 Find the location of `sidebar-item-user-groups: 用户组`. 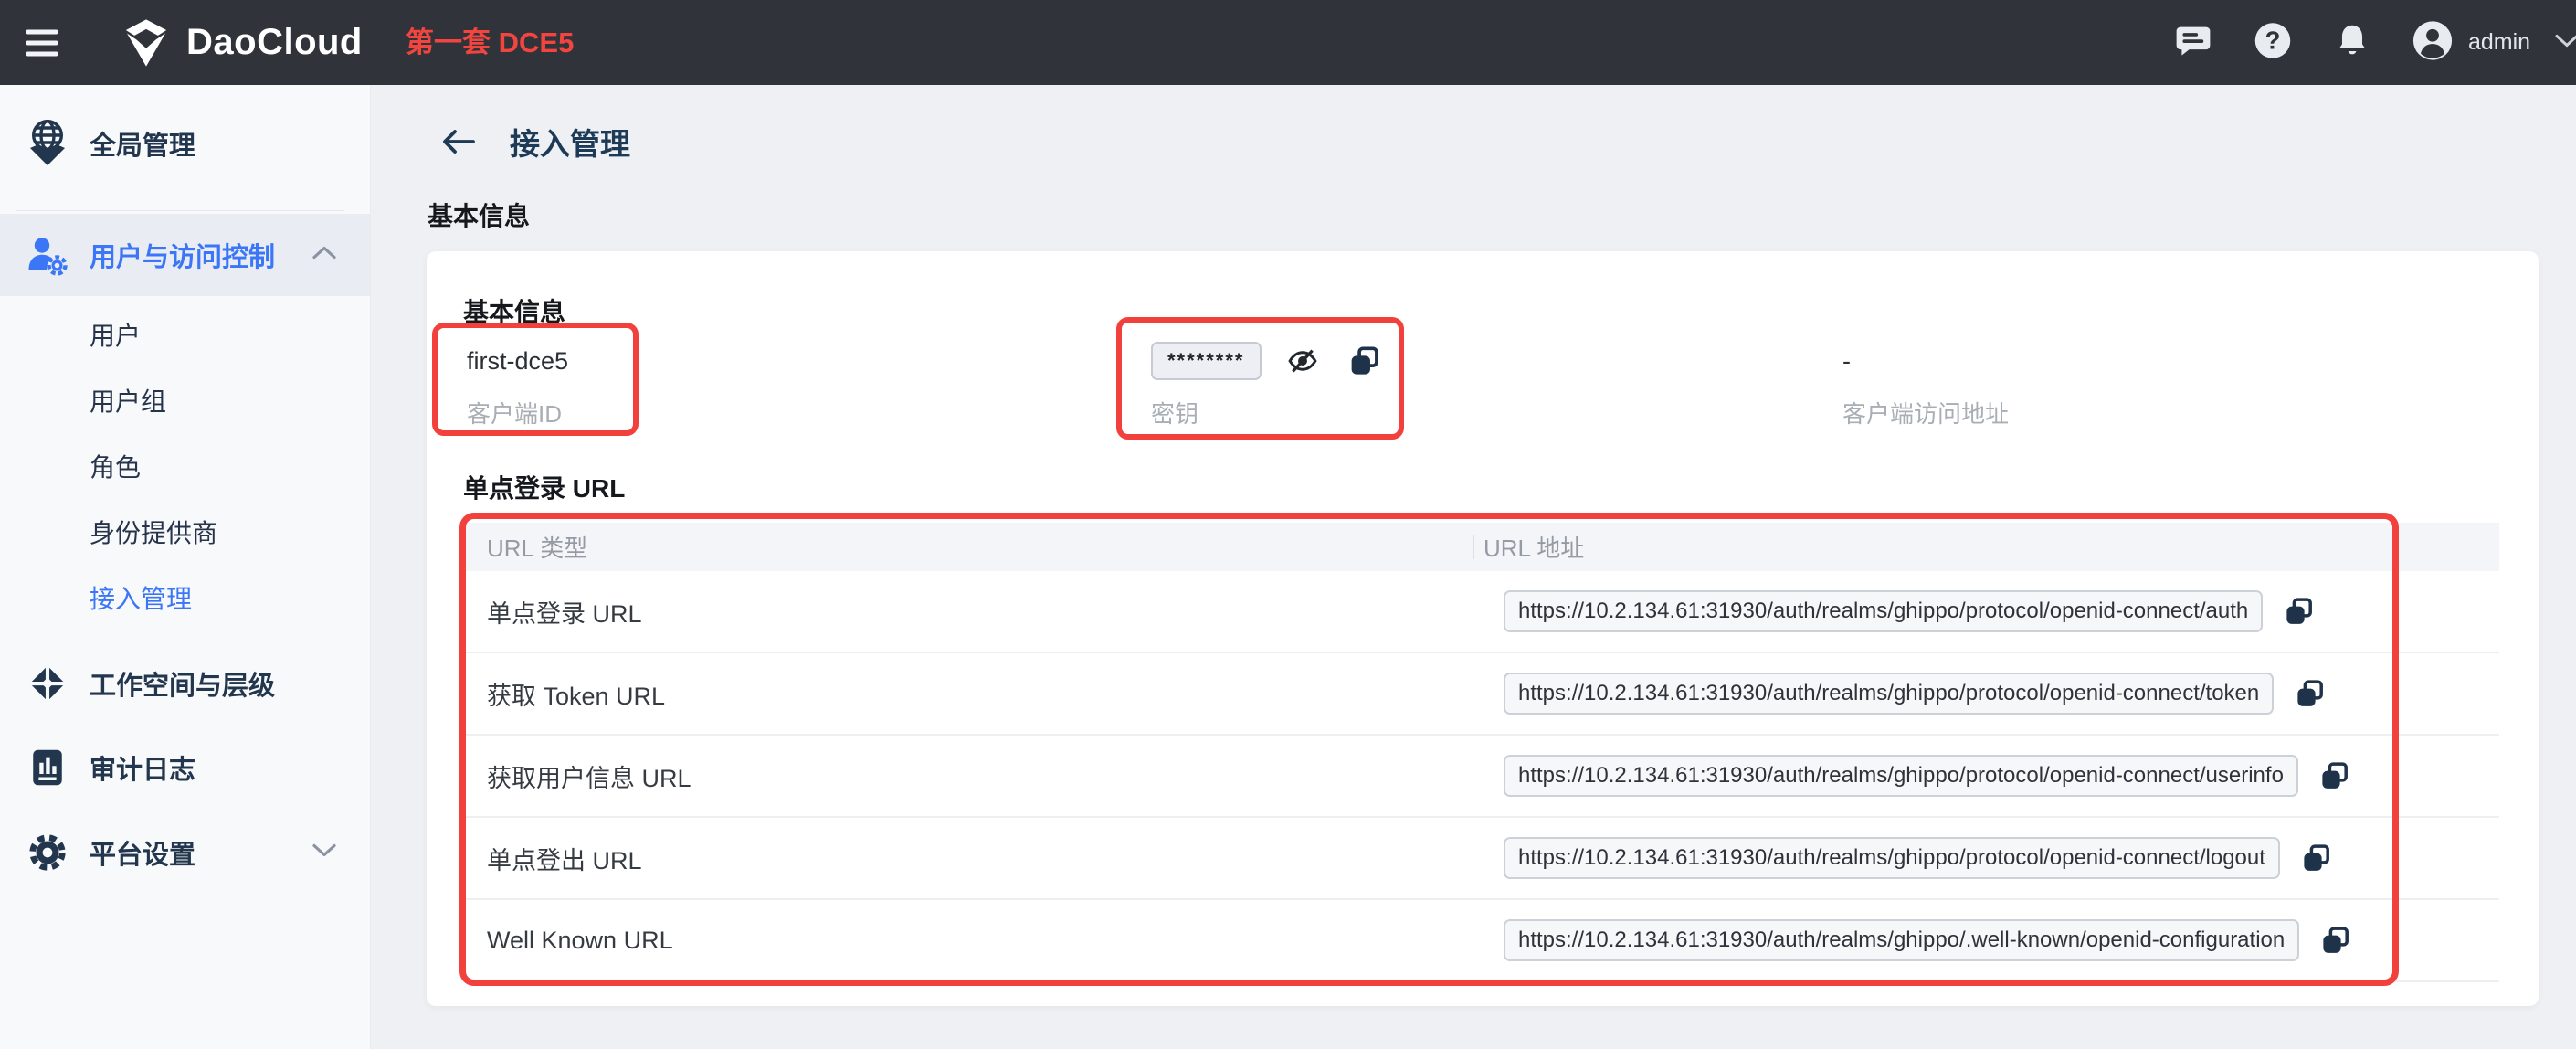

sidebar-item-user-groups: 用户组 is located at coordinates (185, 400).